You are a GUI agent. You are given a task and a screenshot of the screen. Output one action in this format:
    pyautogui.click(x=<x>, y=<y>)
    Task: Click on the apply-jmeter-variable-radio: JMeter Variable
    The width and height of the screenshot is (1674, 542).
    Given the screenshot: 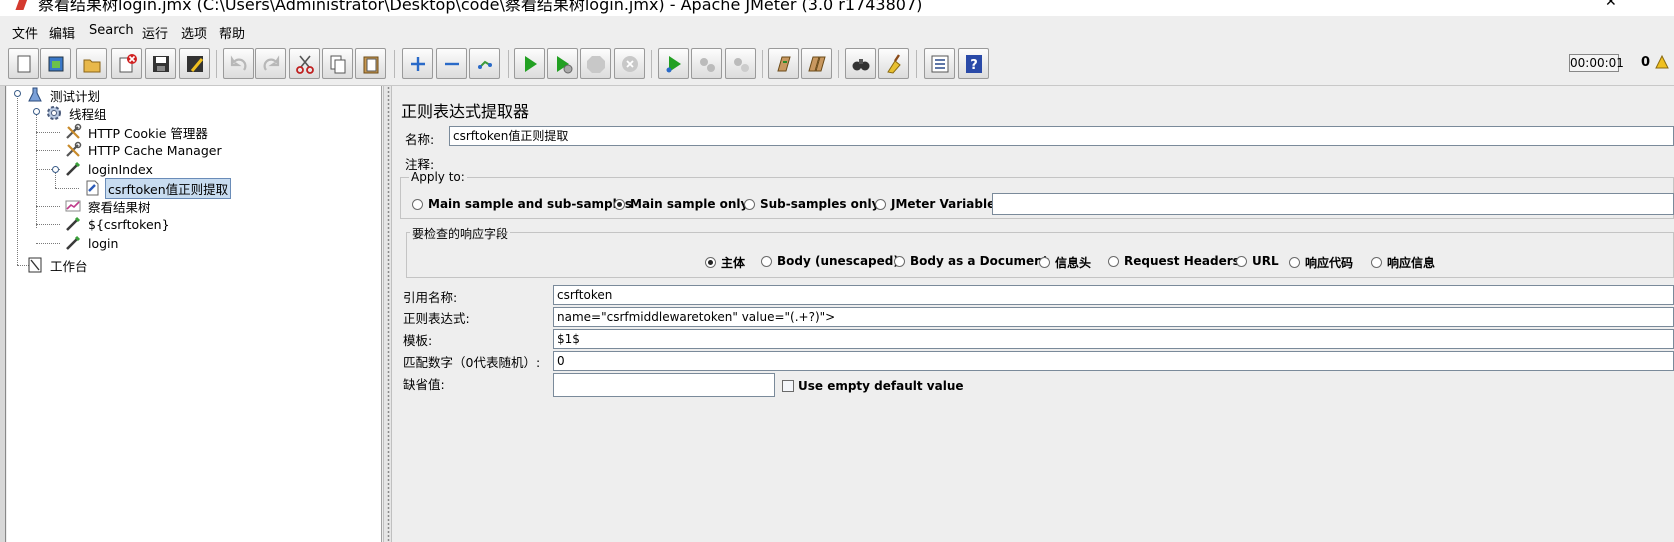 What is the action you would take?
    pyautogui.click(x=935, y=204)
    